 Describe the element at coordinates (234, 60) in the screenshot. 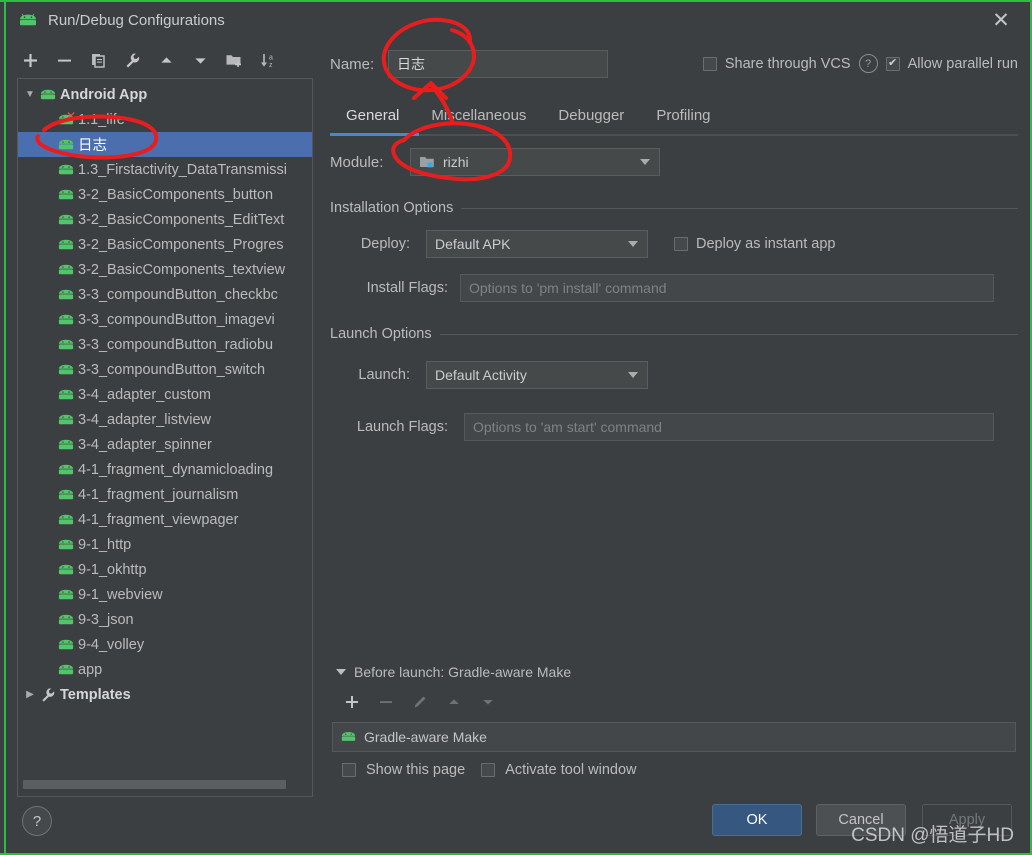

I see `folder-add-icon` at that location.